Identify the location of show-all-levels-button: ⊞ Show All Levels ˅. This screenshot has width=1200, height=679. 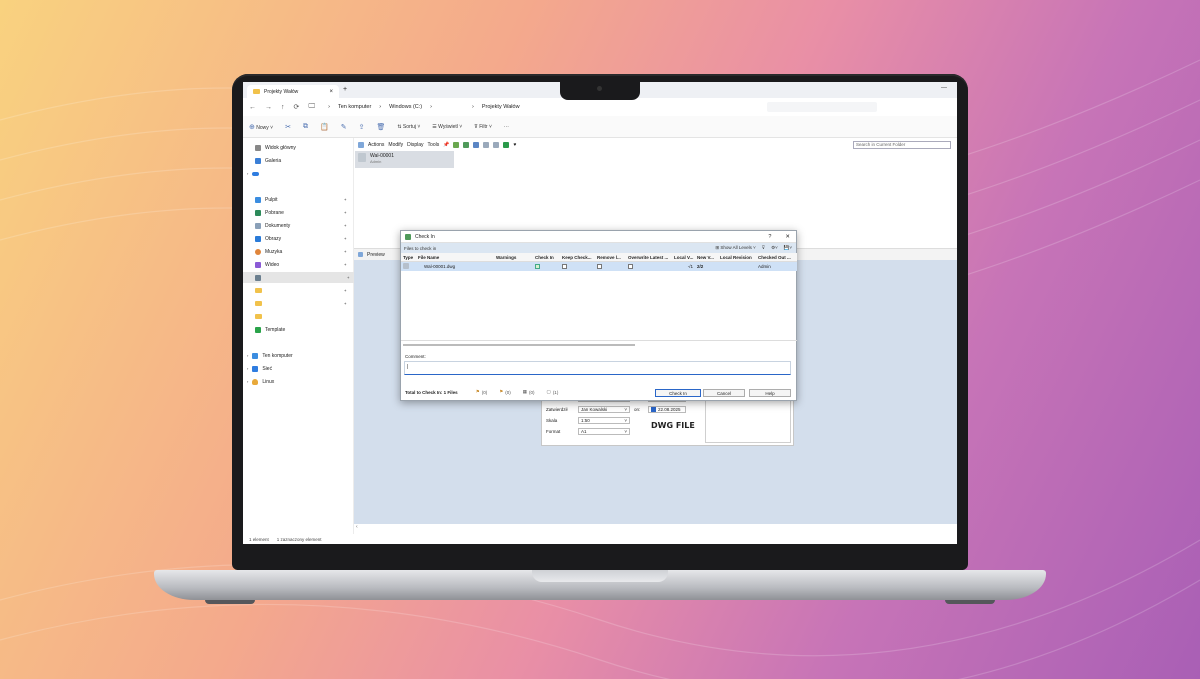
(735, 248).